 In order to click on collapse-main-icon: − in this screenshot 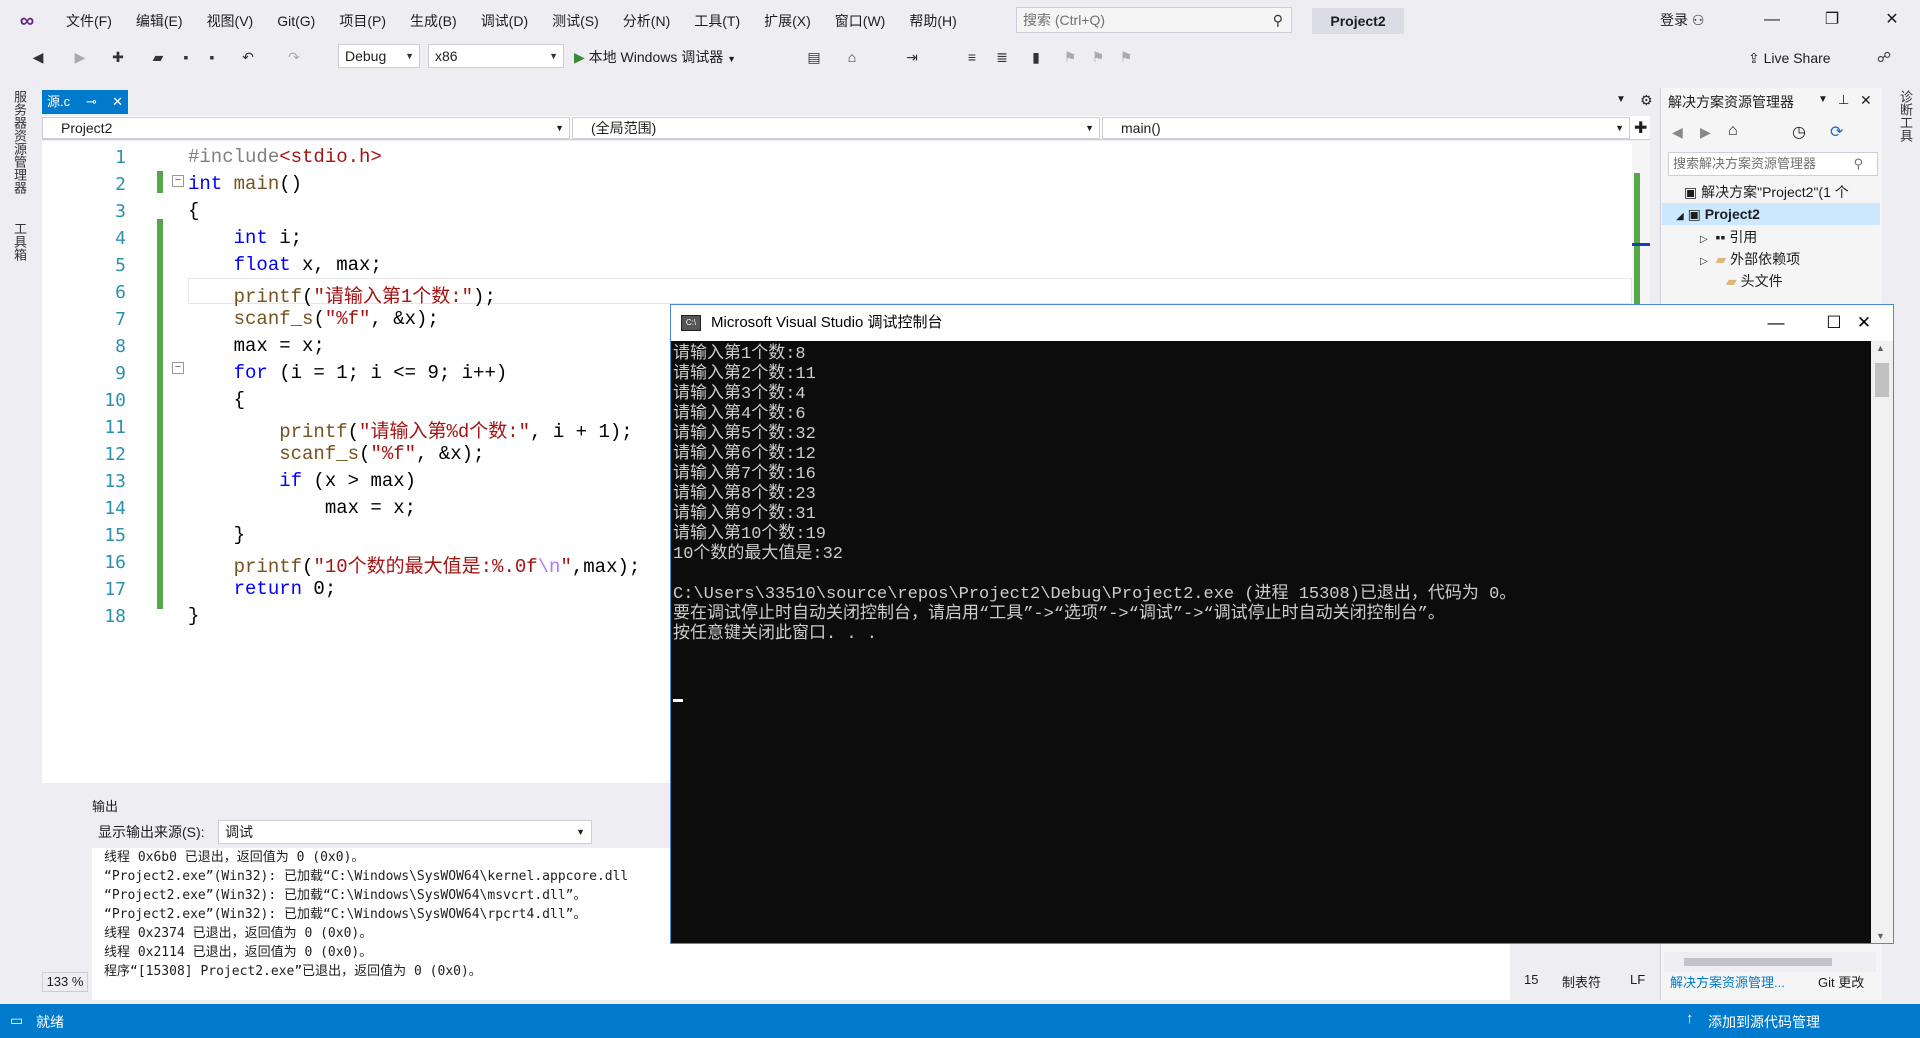, I will do `click(178, 181)`.